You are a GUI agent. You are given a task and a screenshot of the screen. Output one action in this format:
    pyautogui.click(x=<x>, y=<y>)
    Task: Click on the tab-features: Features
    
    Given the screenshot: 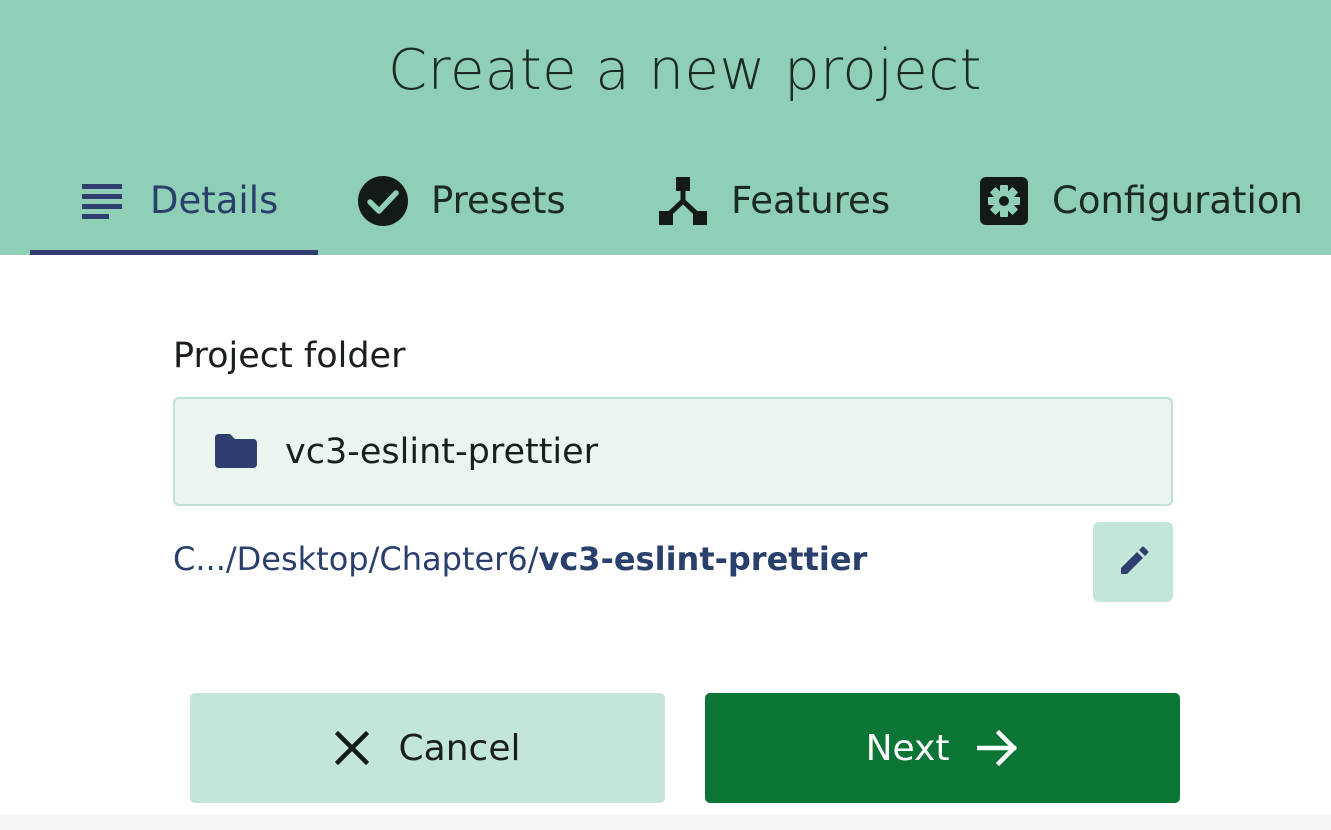 What is the action you would take?
    pyautogui.click(x=773, y=207)
    